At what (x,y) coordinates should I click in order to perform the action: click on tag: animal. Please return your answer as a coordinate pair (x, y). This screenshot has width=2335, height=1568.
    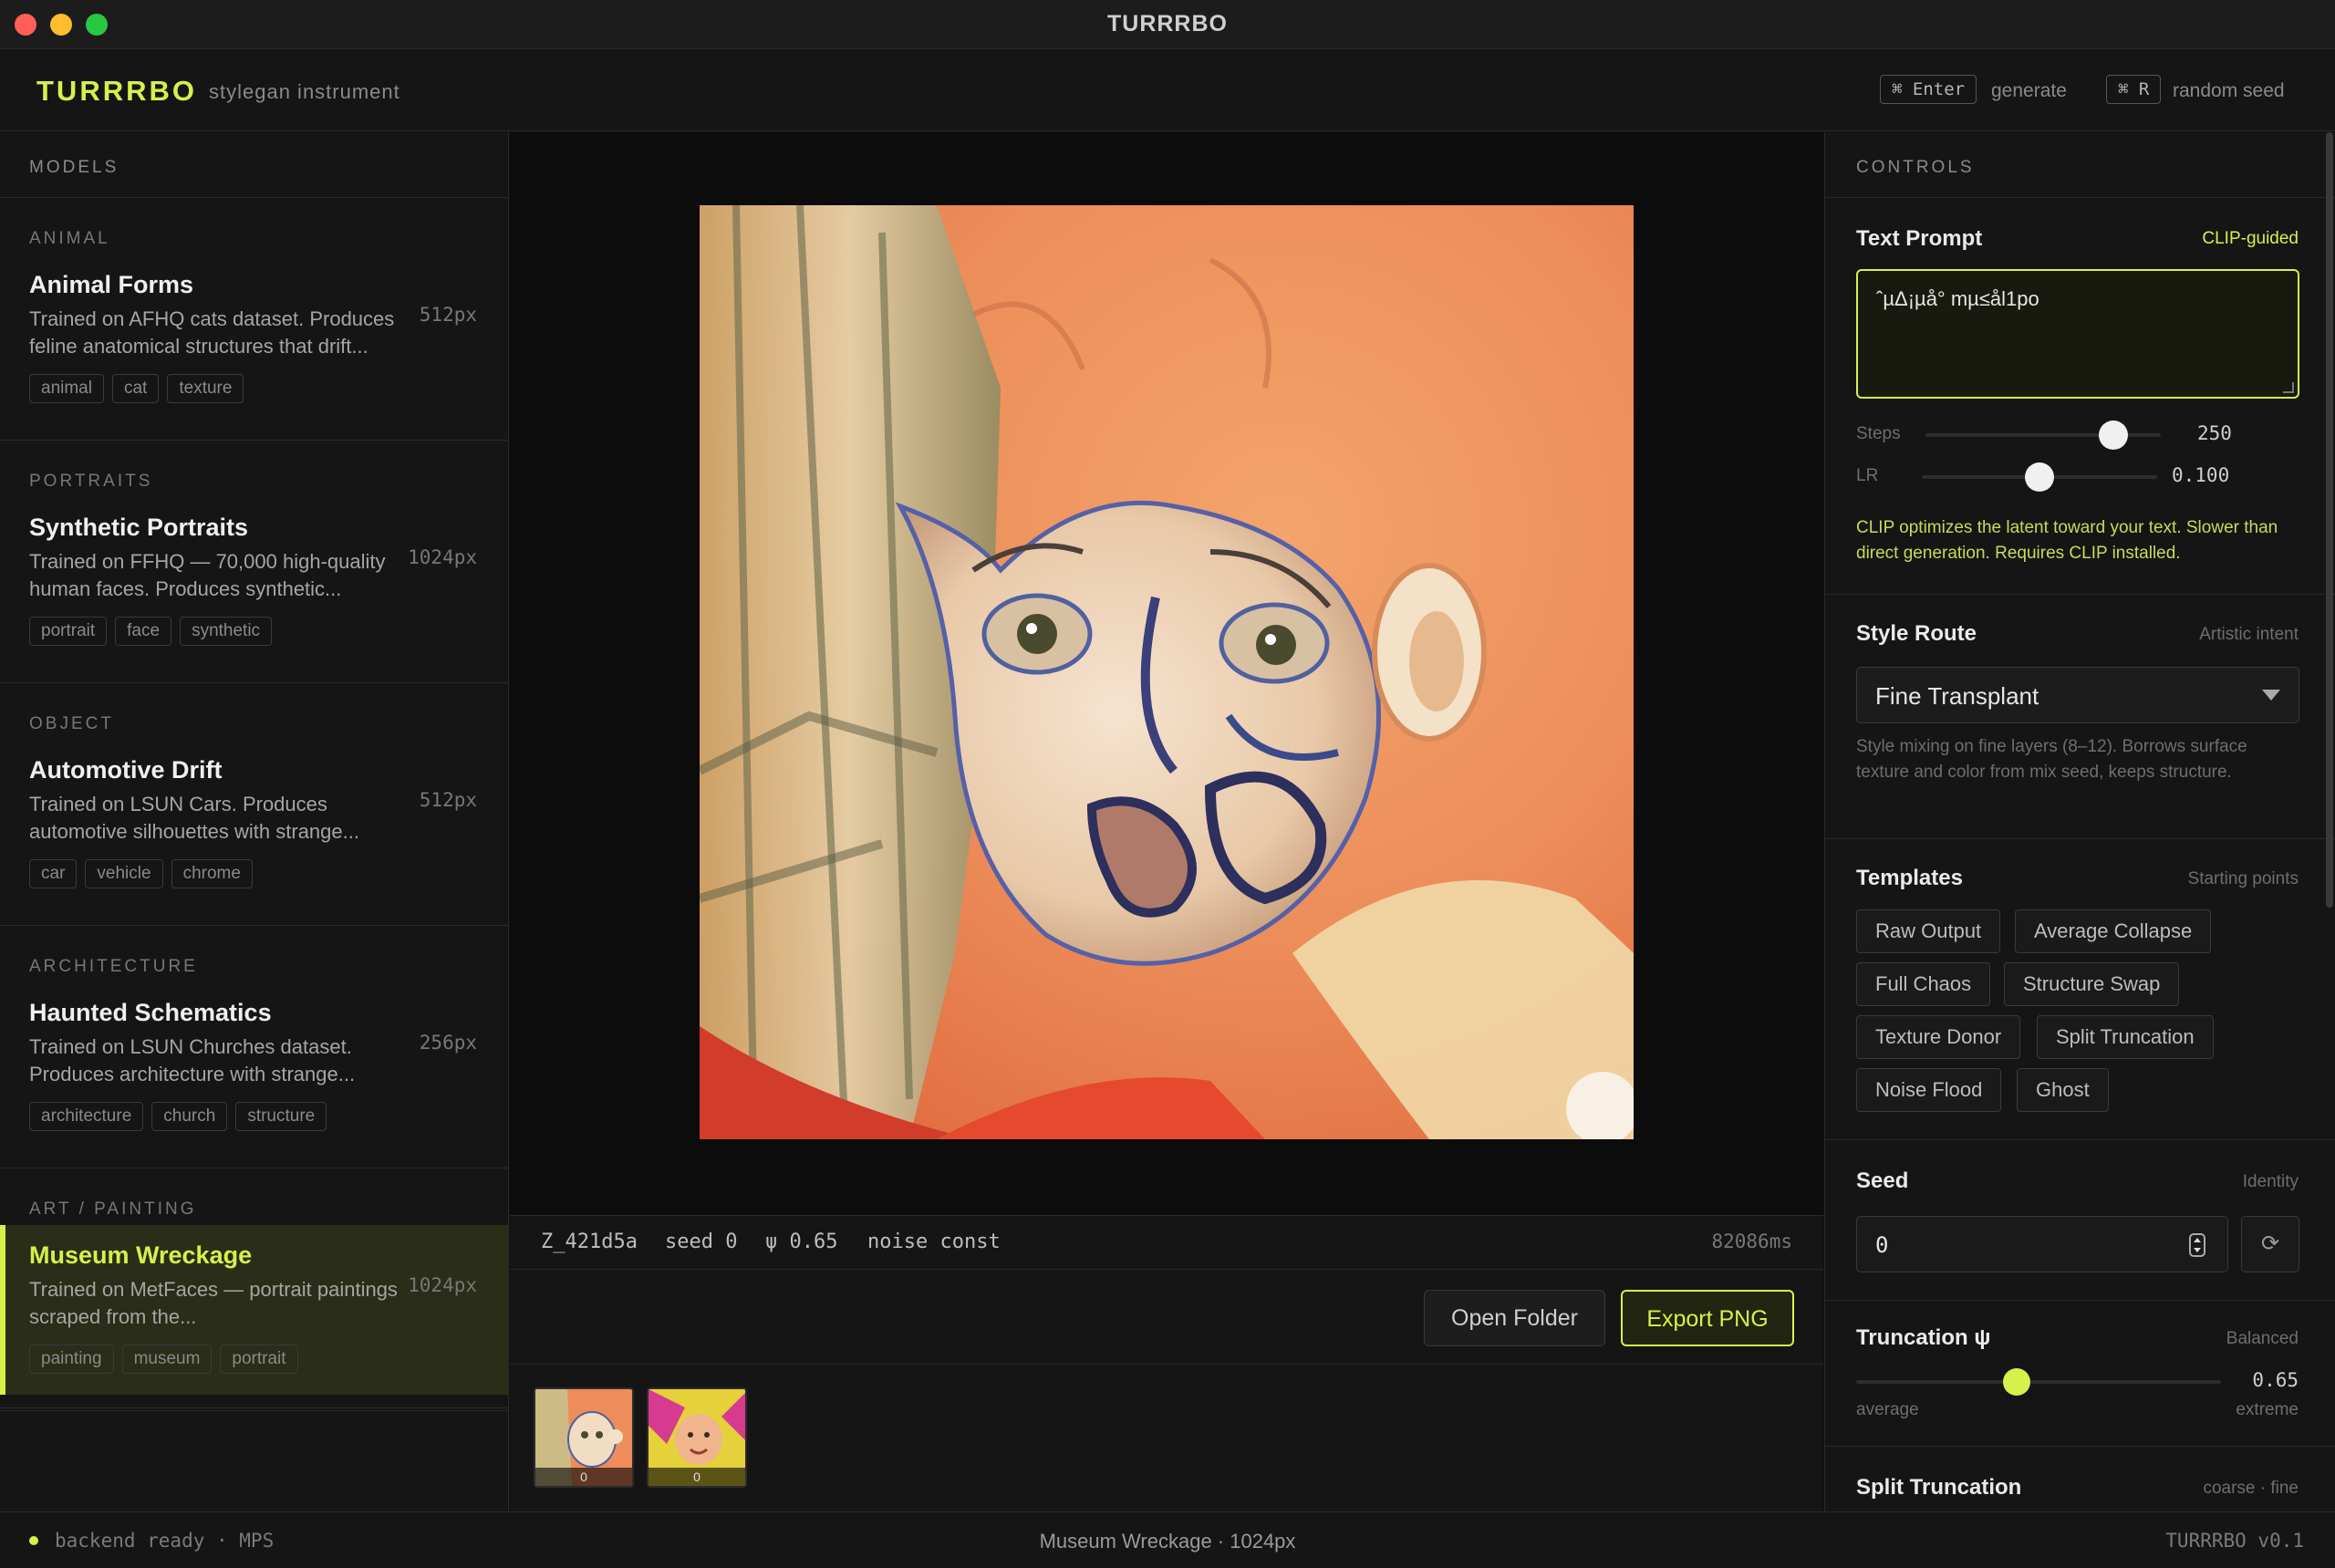
    Looking at the image, I should click on (67, 388).